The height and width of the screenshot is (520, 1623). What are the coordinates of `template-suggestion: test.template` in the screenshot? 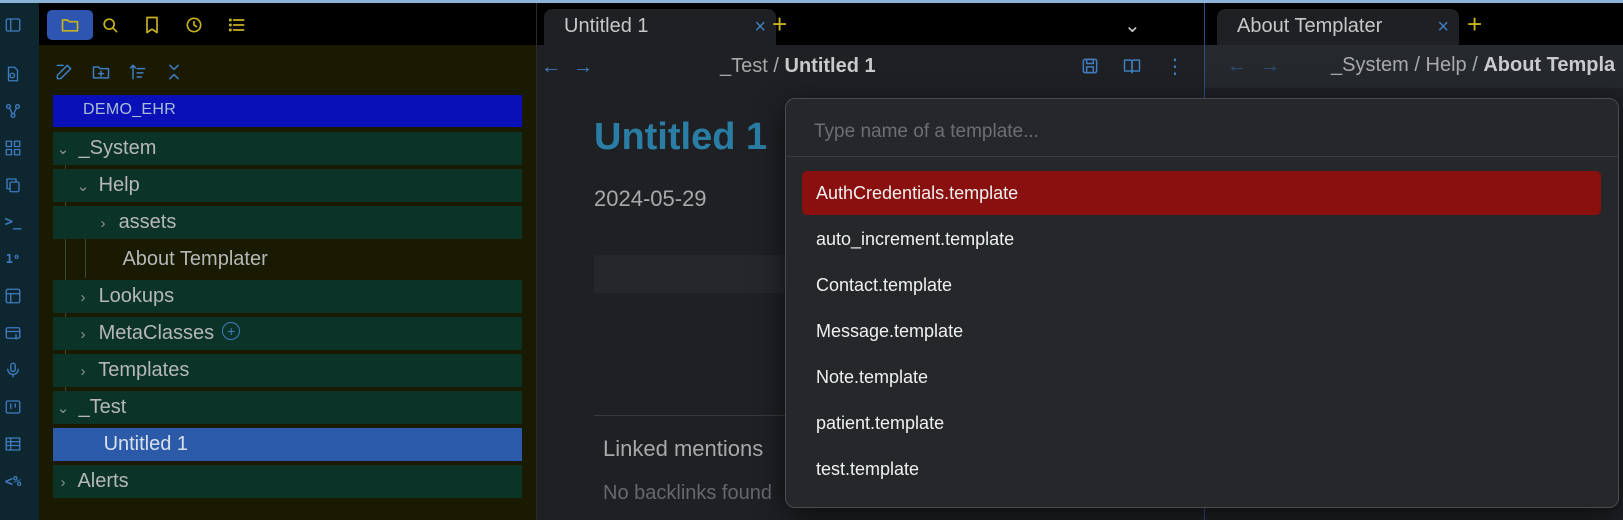 It's located at (1201, 469).